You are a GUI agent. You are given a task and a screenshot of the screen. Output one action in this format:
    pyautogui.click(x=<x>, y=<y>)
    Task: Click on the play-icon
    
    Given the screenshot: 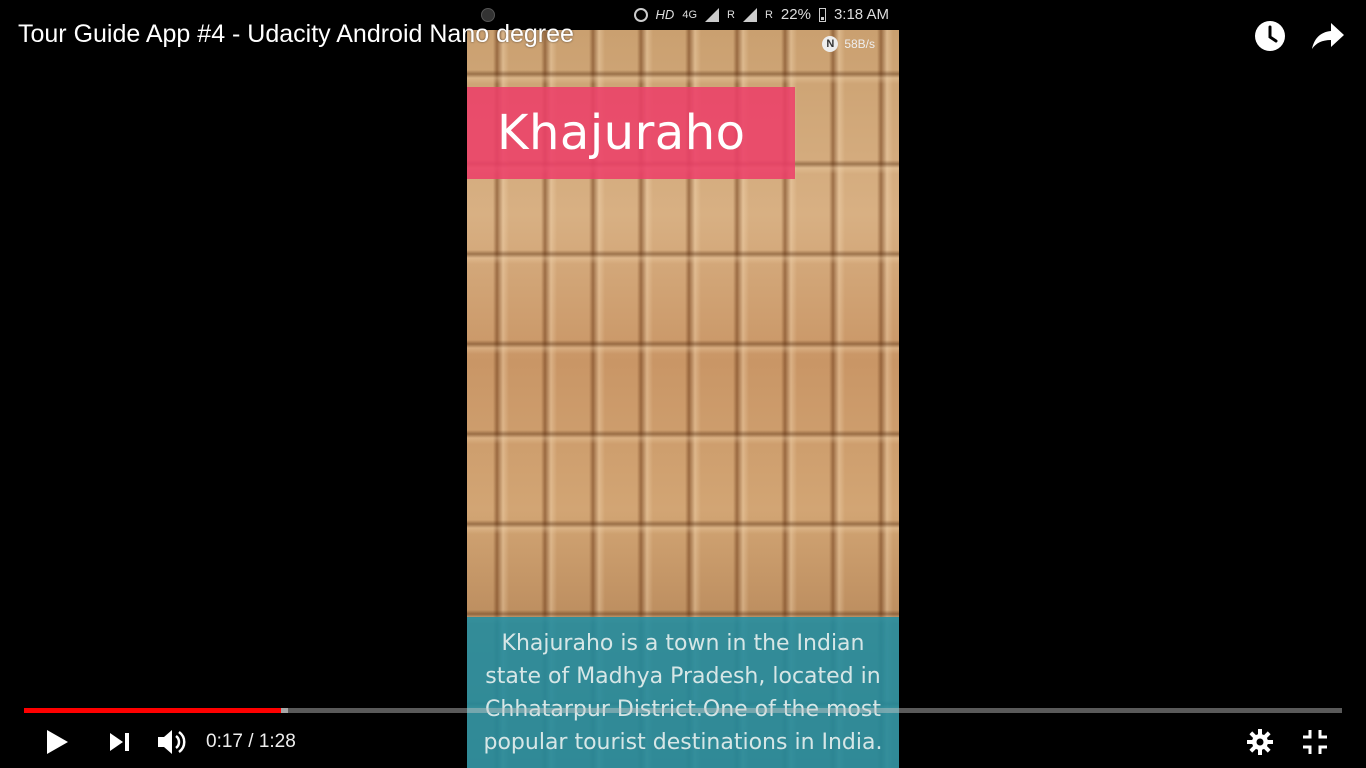 What is the action you would take?
    pyautogui.click(x=57, y=742)
    